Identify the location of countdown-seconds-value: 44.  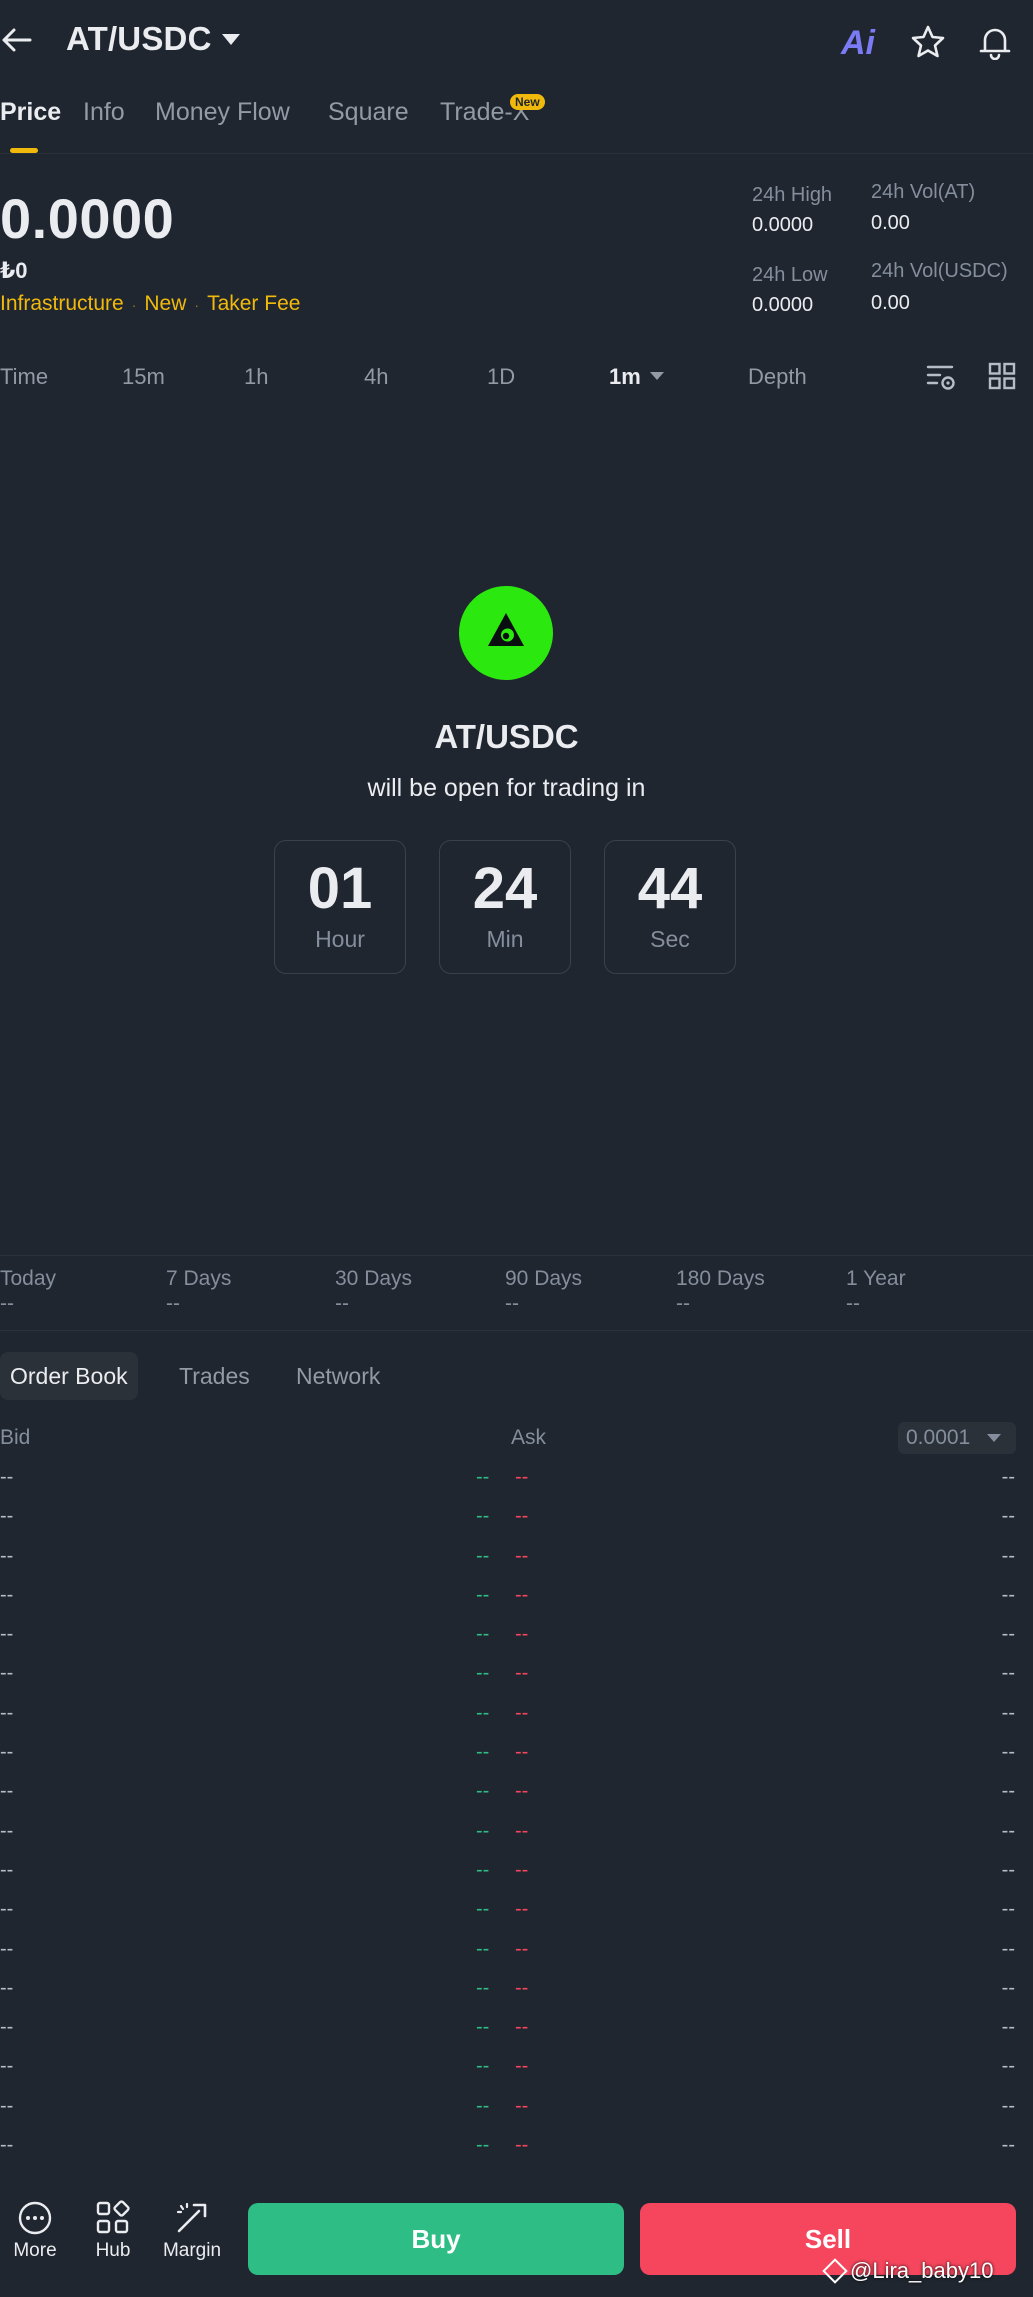
(670, 888).